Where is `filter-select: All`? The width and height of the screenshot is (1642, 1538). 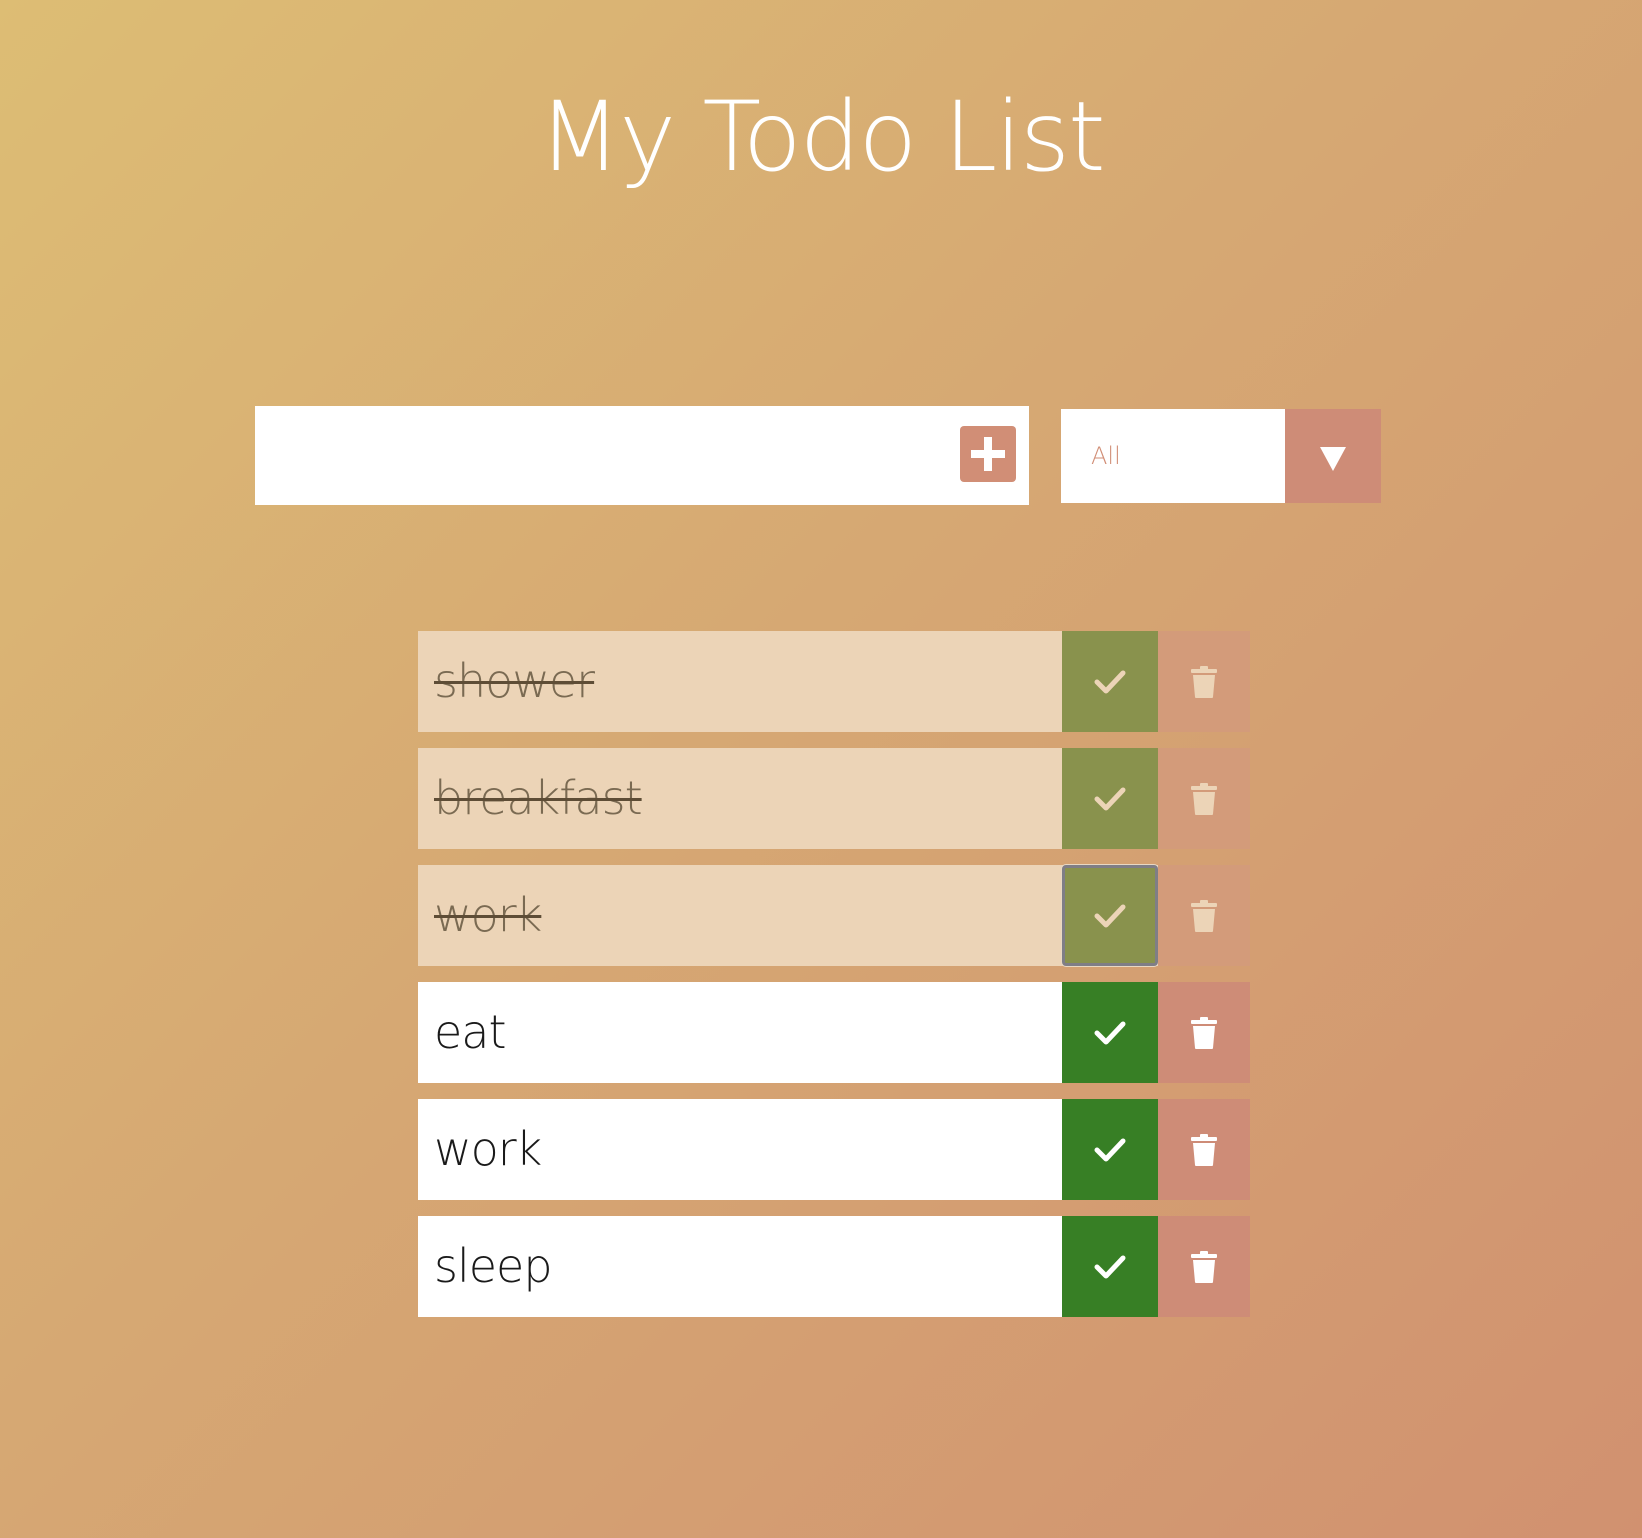
filter-select: All is located at coordinates (1221, 456).